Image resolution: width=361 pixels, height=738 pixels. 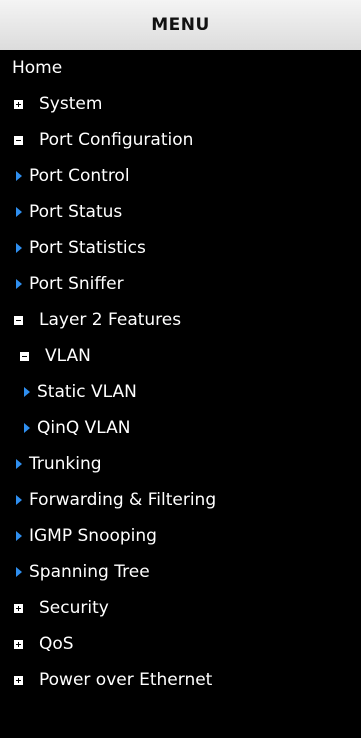 I want to click on menu-item-label: Static VLAN, so click(x=87, y=392).